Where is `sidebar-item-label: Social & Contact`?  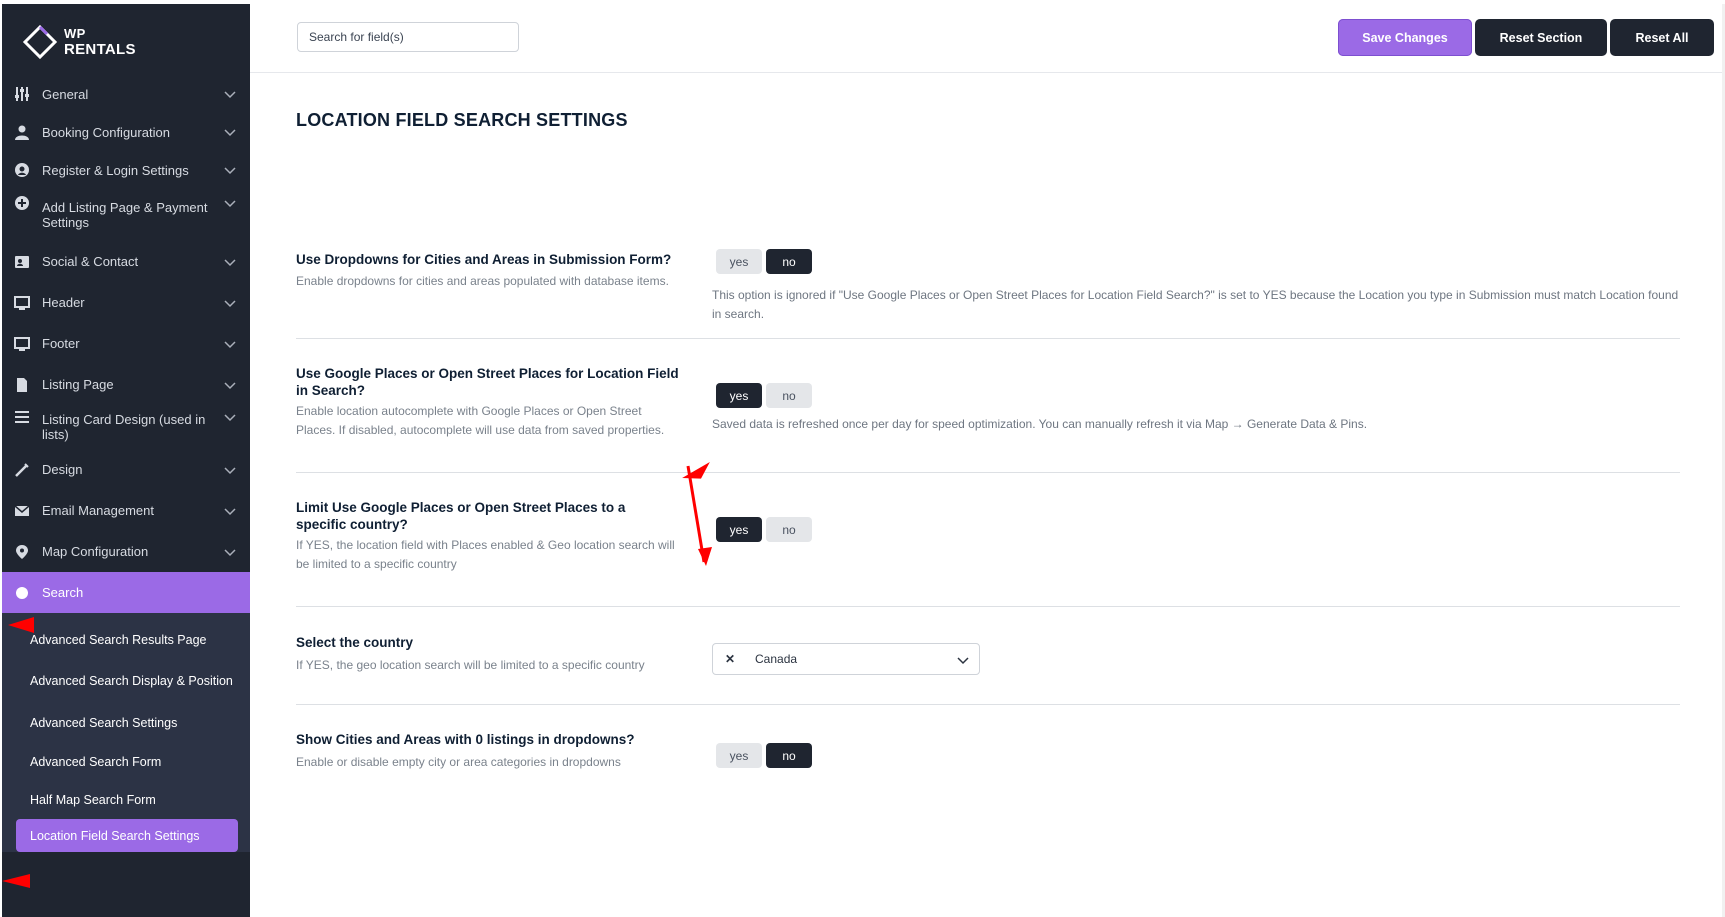 sidebar-item-label: Social & Contact is located at coordinates (90, 261).